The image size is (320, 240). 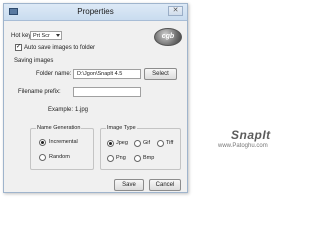 What do you see at coordinates (168, 37) in the screenshot?
I see `cgb-logo: cgb` at bounding box center [168, 37].